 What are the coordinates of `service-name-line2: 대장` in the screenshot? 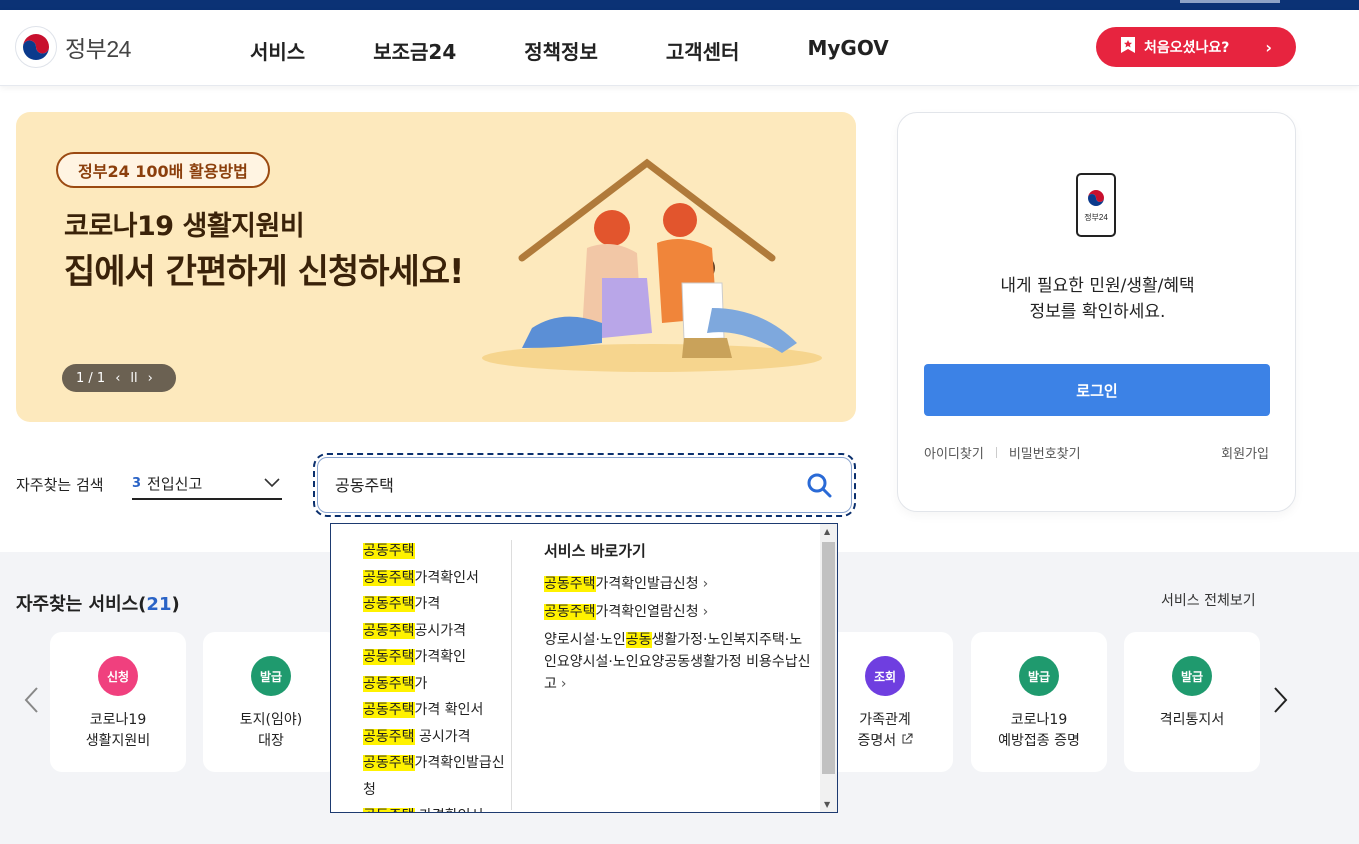 It's located at (271, 741).